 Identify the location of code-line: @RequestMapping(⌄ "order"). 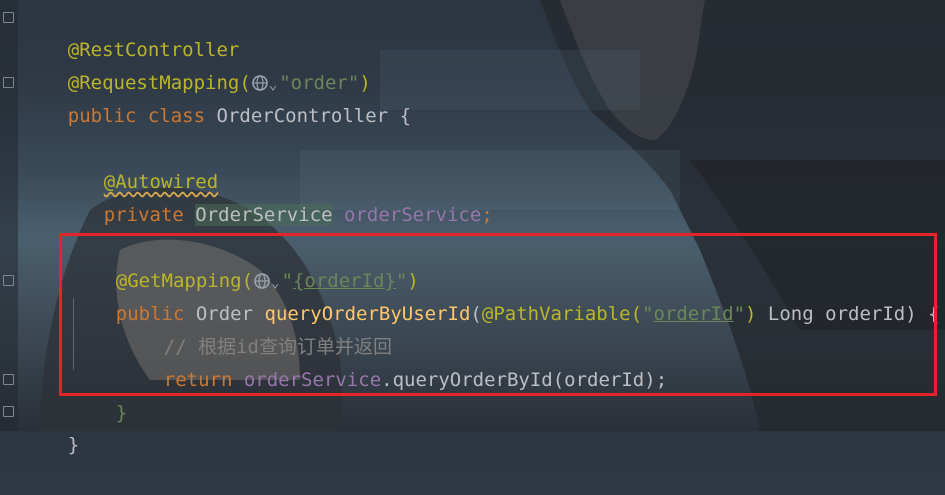
(196, 64).